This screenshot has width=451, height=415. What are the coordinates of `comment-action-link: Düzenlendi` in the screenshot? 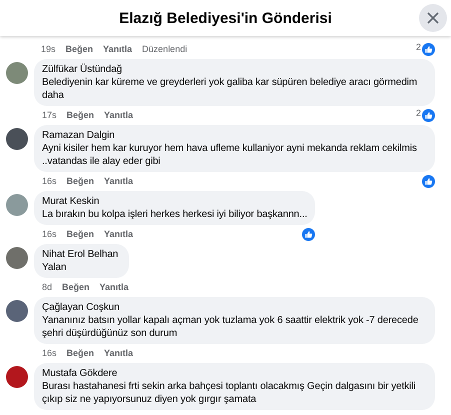 It's located at (165, 49).